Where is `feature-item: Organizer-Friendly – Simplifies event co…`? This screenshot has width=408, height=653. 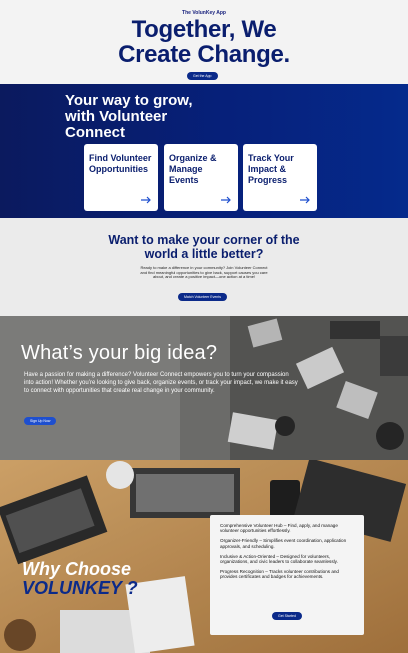
feature-item: Organizer-Friendly – Simplifies event co… is located at coordinates (283, 543).